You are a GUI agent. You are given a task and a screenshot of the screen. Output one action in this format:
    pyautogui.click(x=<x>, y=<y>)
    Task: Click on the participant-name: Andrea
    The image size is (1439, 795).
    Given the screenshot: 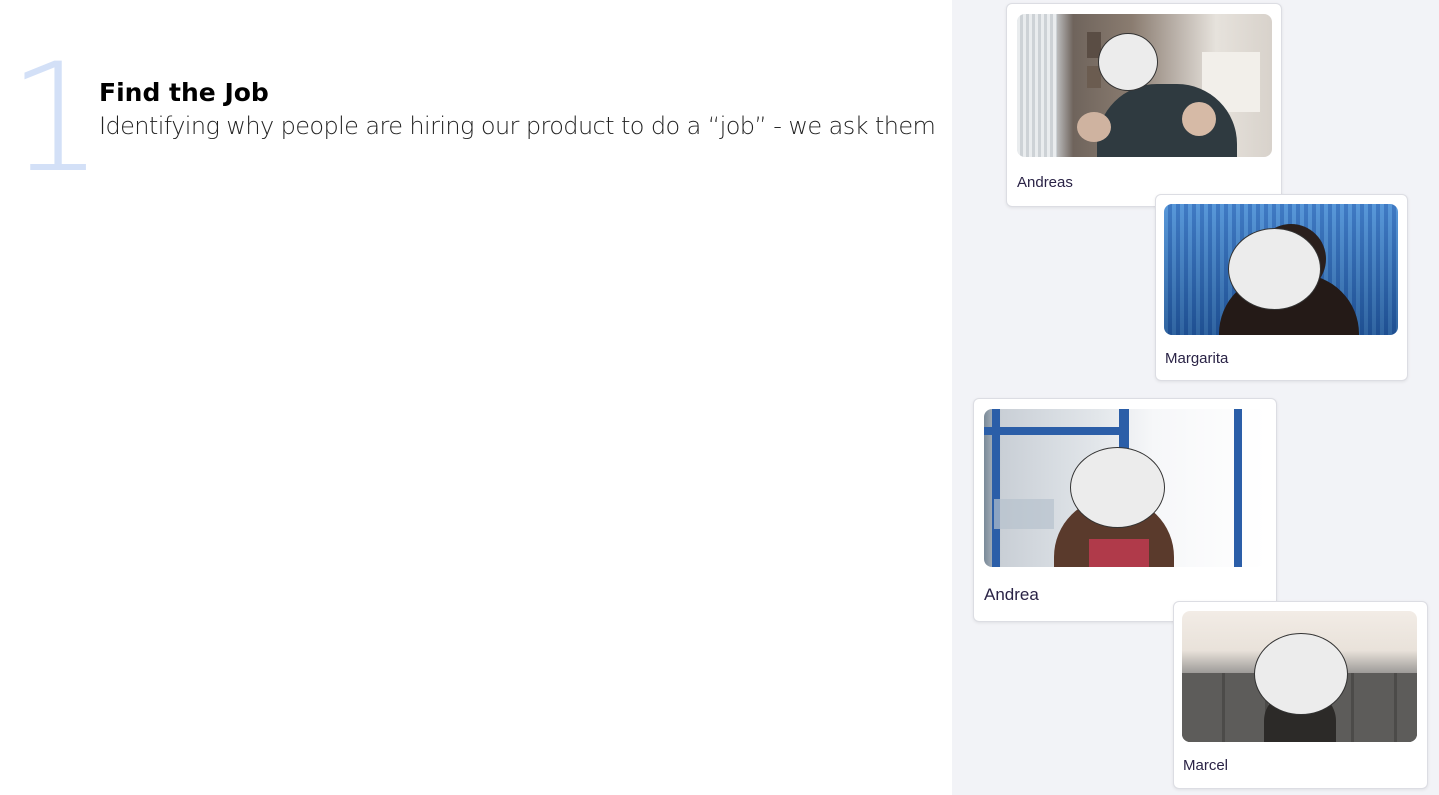 What is the action you would take?
    pyautogui.click(x=1011, y=594)
    